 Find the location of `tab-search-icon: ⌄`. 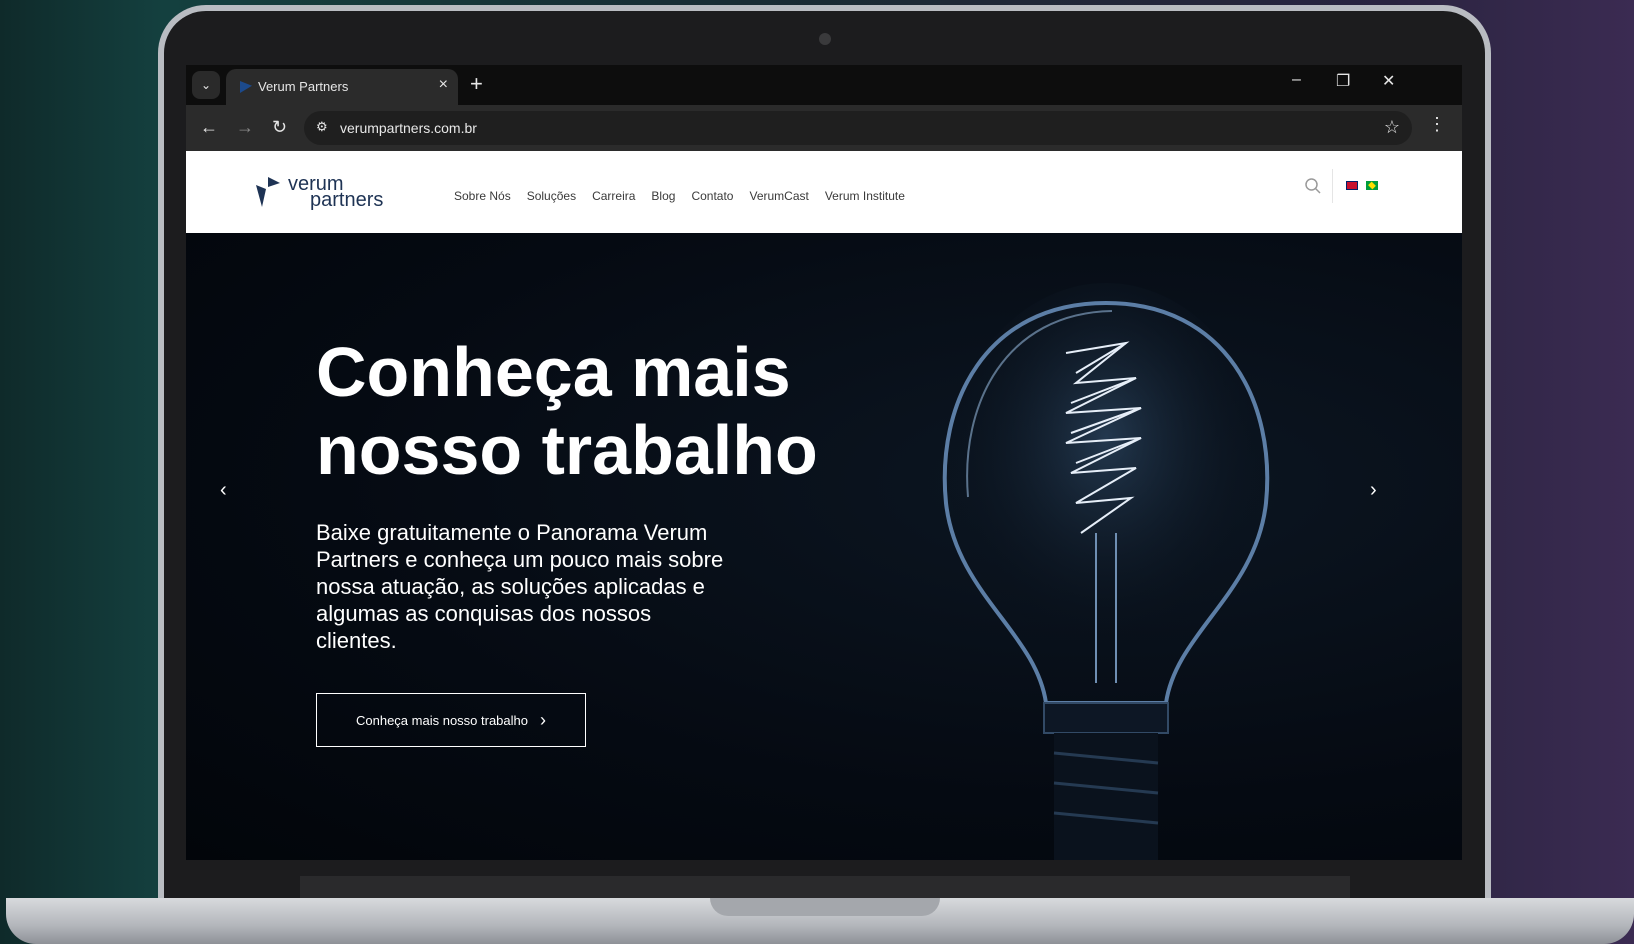

tab-search-icon: ⌄ is located at coordinates (206, 85).